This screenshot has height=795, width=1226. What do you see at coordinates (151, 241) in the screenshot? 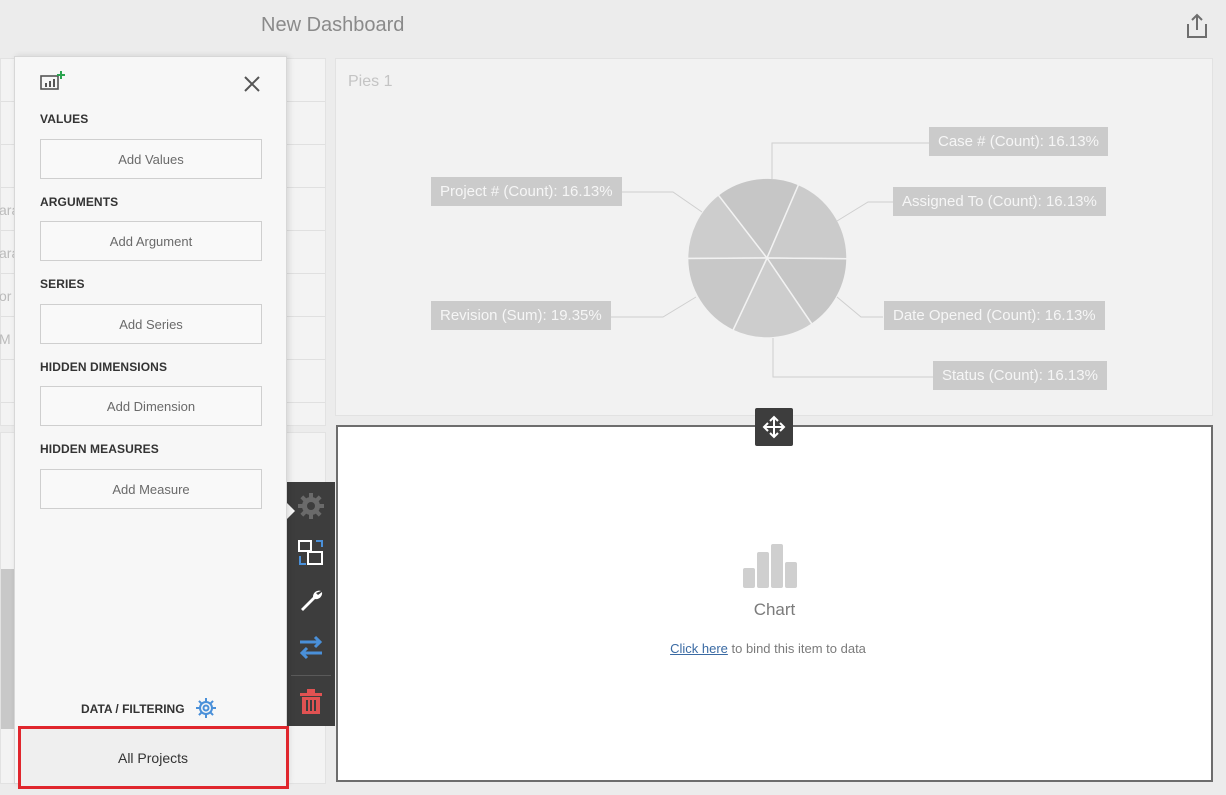
I see `add-argument-button: Add Argument` at bounding box center [151, 241].